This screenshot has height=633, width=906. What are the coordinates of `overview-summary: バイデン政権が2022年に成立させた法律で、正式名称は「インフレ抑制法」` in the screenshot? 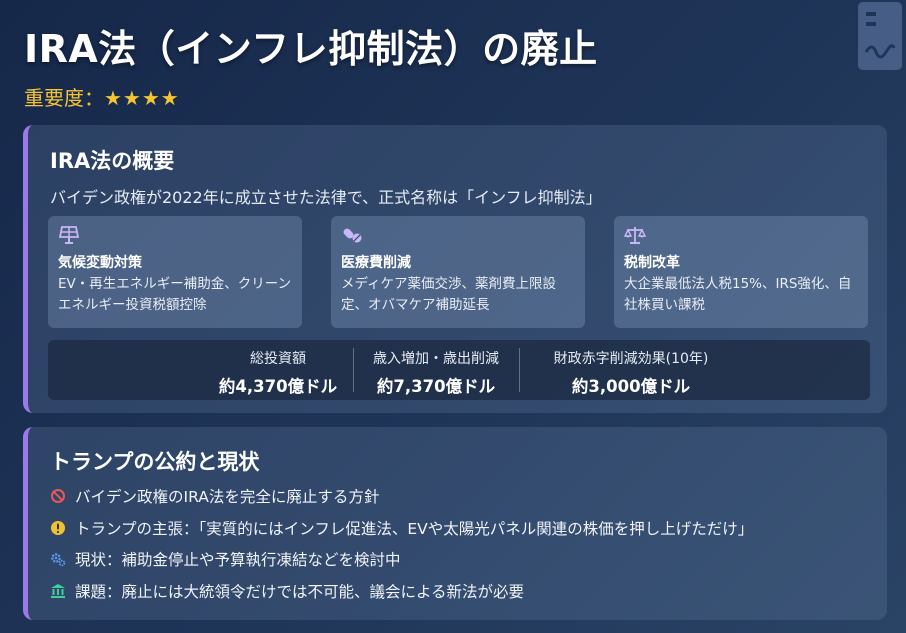 It's located at (326, 197).